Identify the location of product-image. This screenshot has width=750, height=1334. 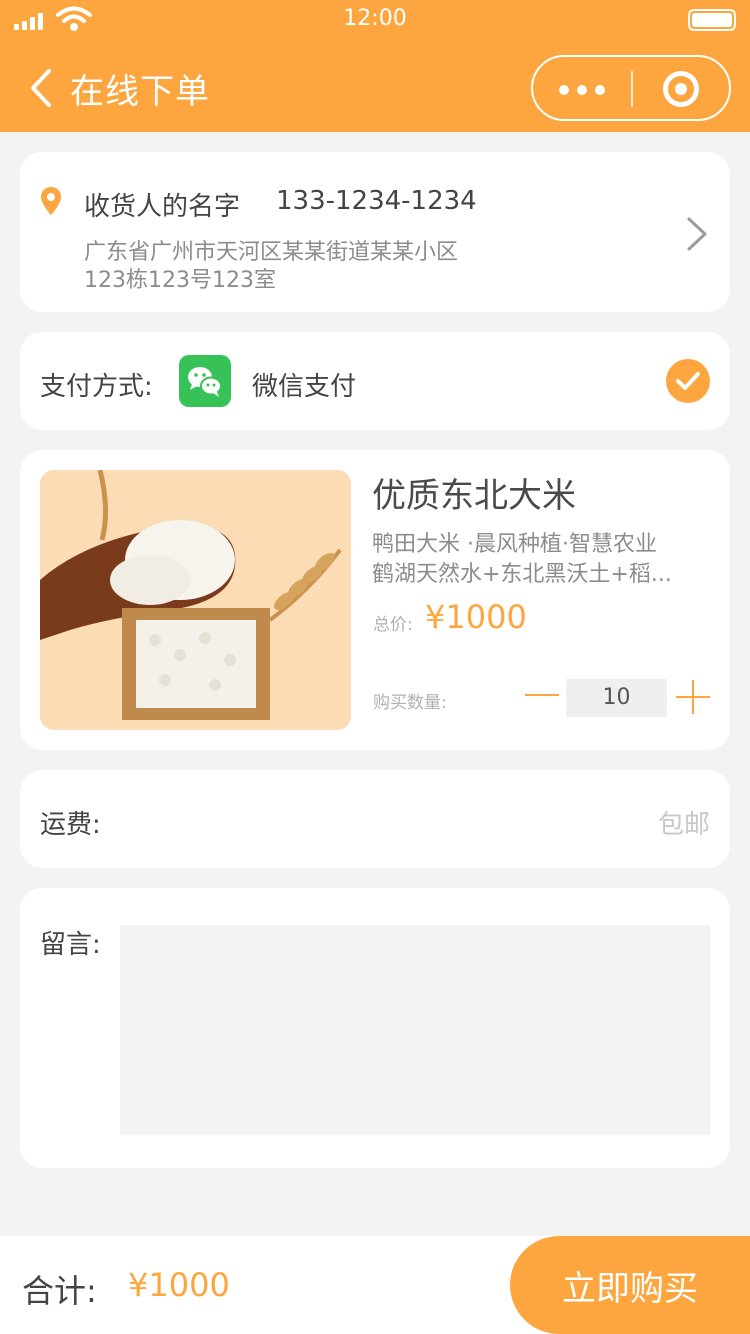
(195, 600).